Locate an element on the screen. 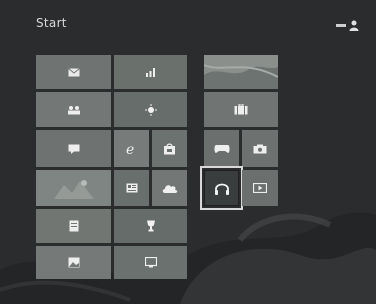 The image size is (376, 304). mail-icon is located at coordinates (73, 71).